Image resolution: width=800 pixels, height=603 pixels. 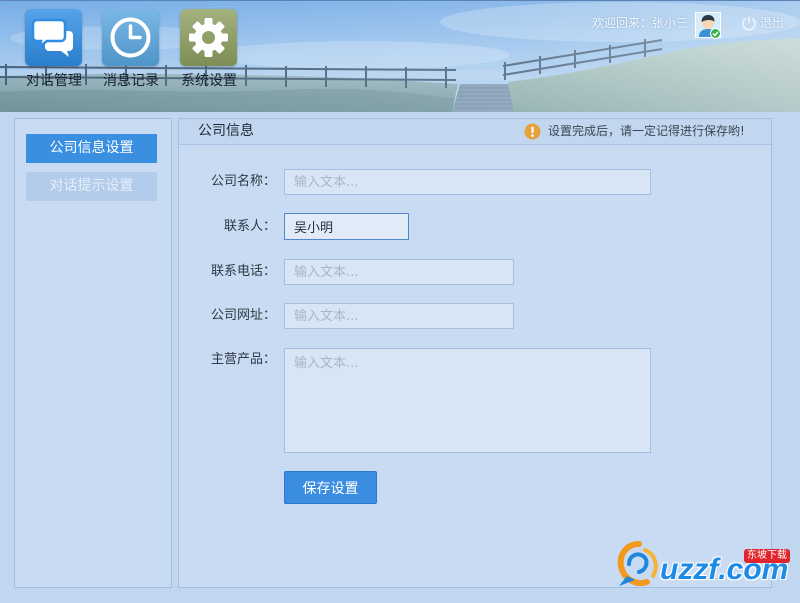 I want to click on logout-button: 退出, so click(x=762, y=23).